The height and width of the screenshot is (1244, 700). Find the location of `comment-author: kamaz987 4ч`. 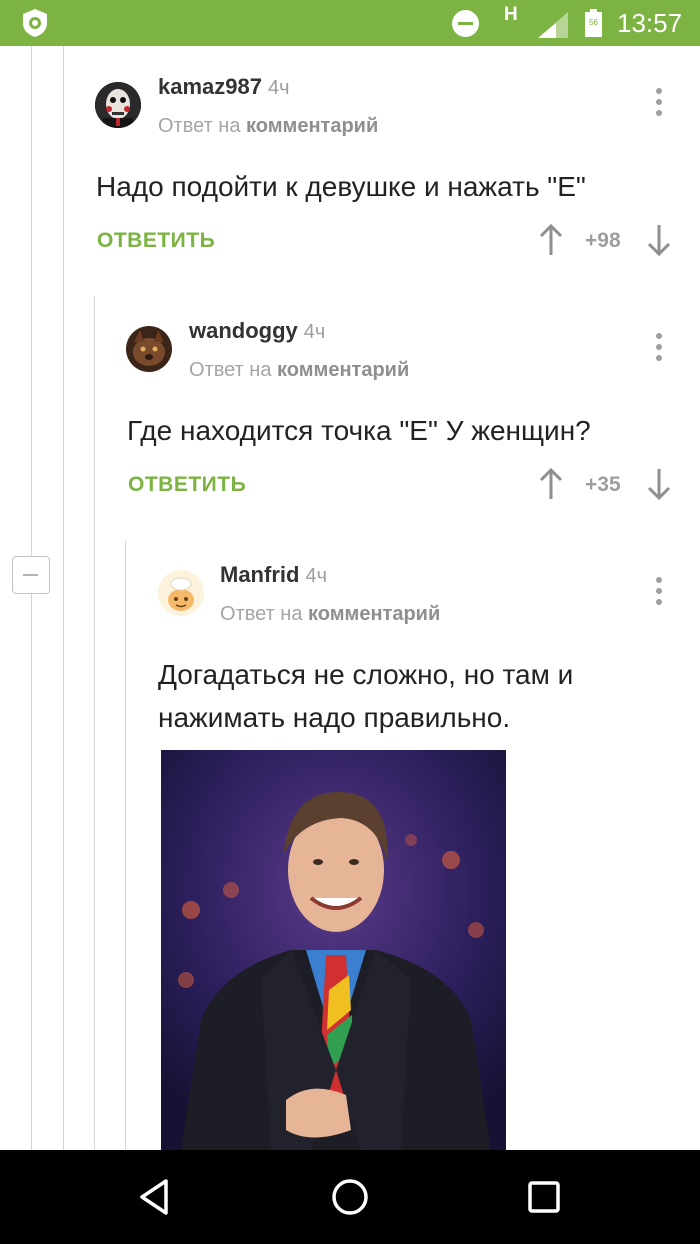

comment-author: kamaz987 4ч is located at coordinates (224, 87).